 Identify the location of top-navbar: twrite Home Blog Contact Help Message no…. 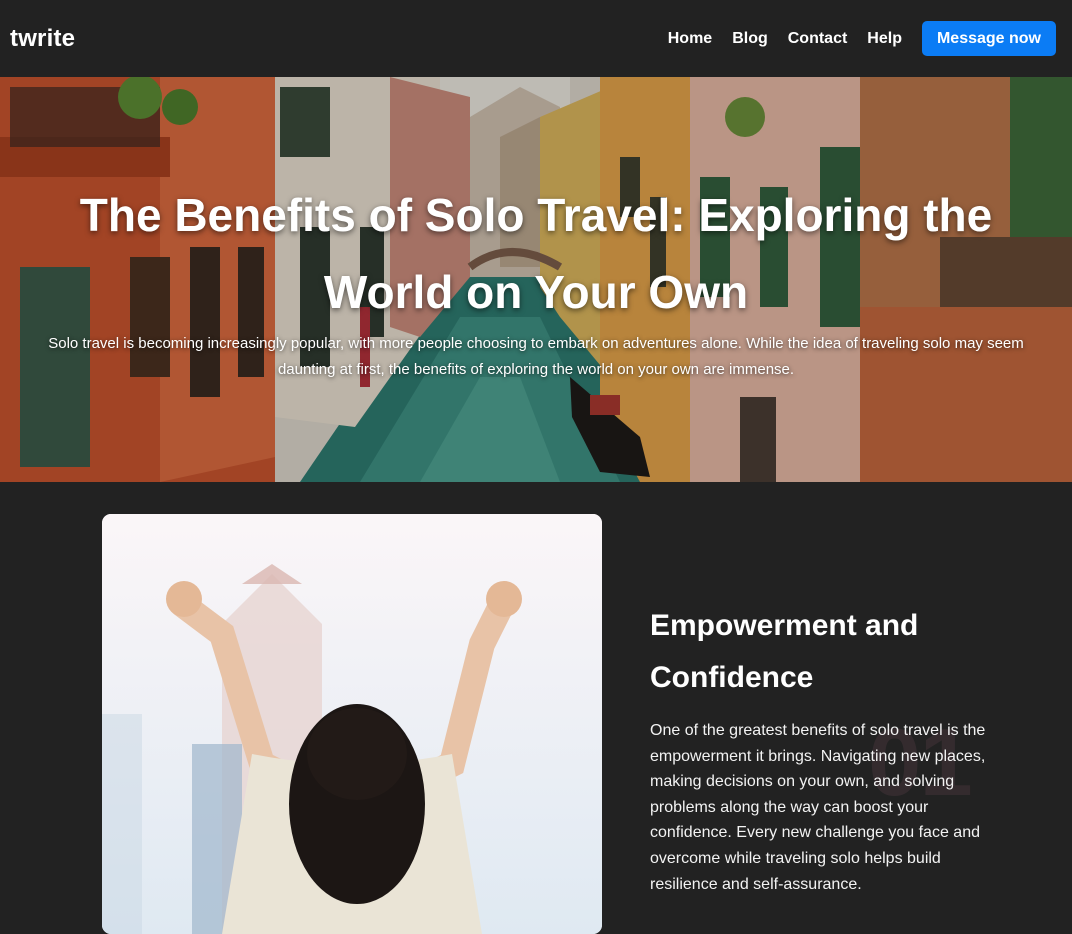
(536, 38).